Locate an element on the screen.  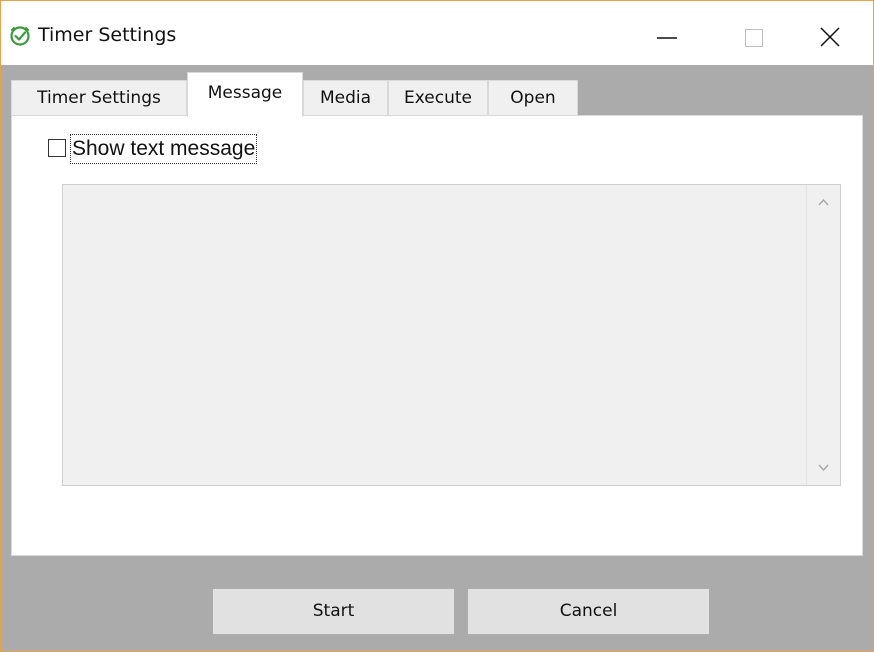
tab-timer-settings: Timer Settings is located at coordinates (99, 98).